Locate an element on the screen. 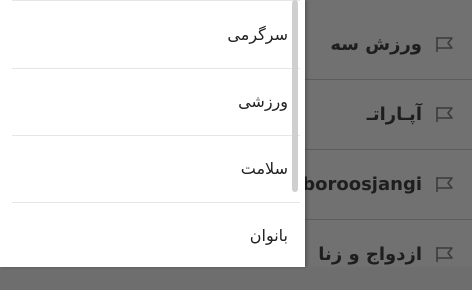 The image size is (472, 290). drawer-item-label: سلامت is located at coordinates (264, 168).